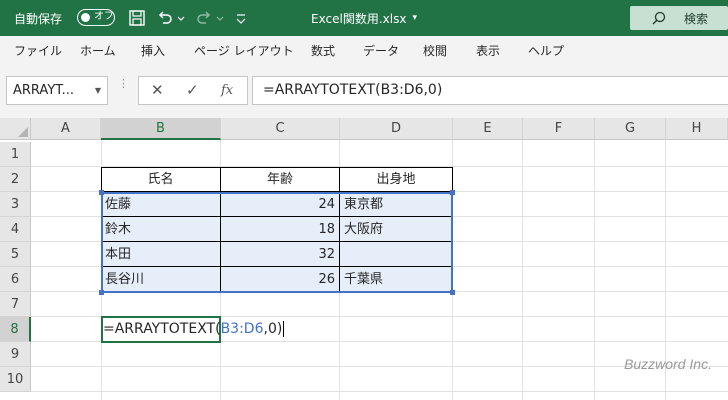 The width and height of the screenshot is (728, 400). What do you see at coordinates (280, 179) in the screenshot?
I see `table-header-age: 年齢` at bounding box center [280, 179].